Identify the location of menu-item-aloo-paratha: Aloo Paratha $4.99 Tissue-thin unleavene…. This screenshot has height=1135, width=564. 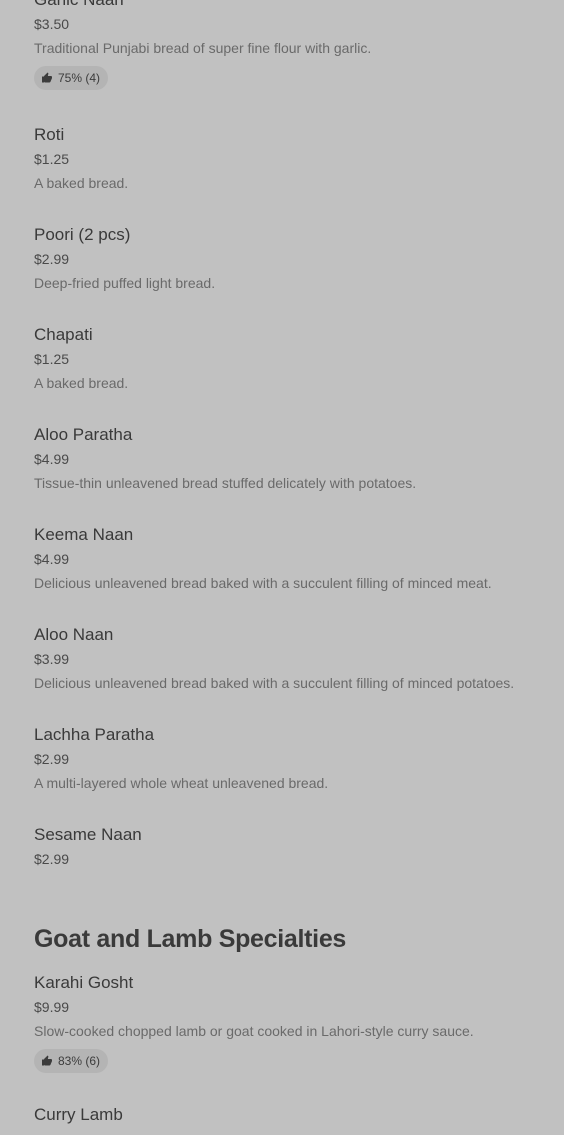
(294, 458).